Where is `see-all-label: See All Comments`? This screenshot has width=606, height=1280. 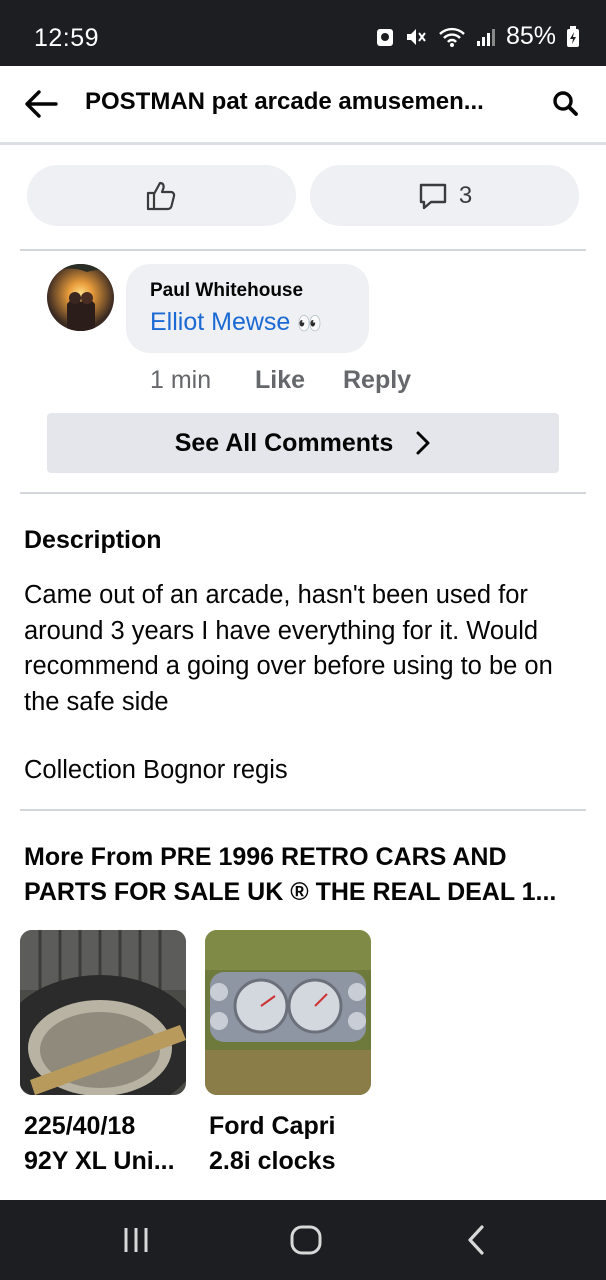
see-all-label: See All Comments is located at coordinates (284, 442).